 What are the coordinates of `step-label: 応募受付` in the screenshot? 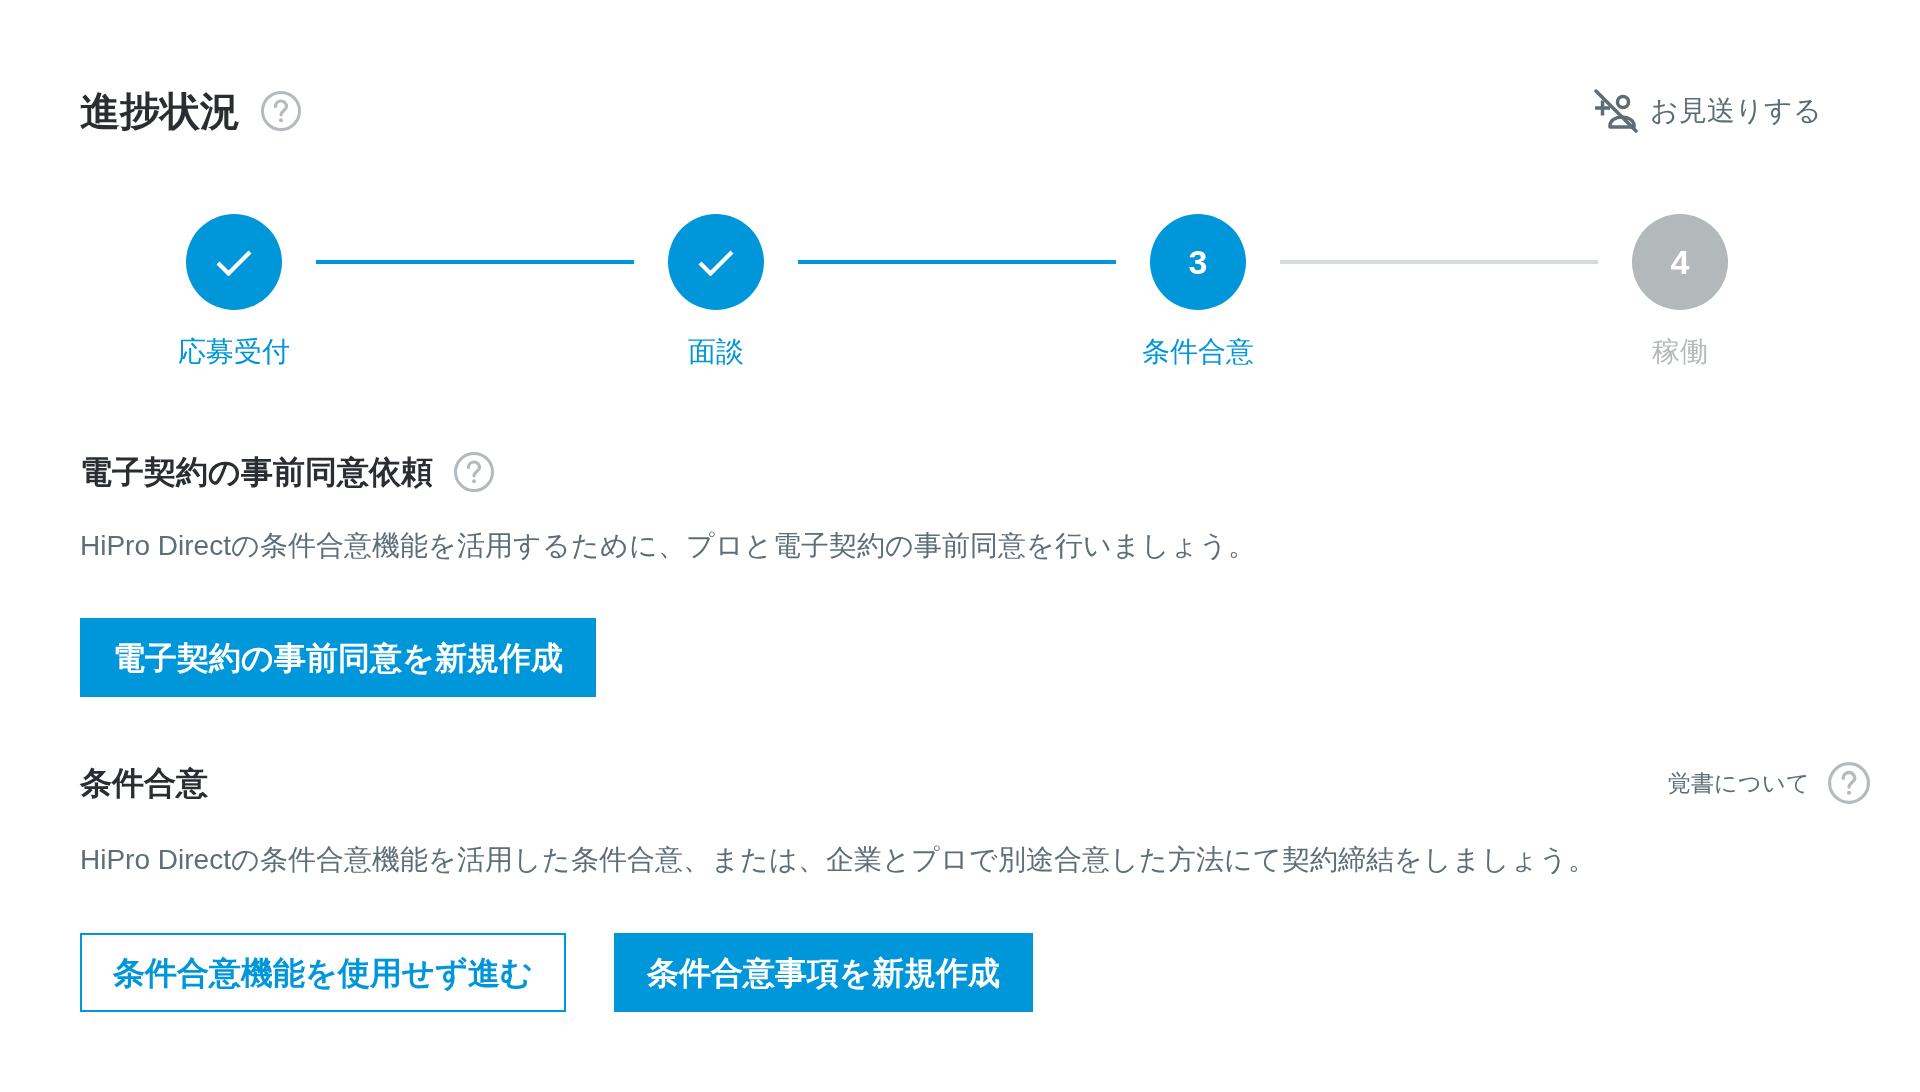 It's located at (234, 352).